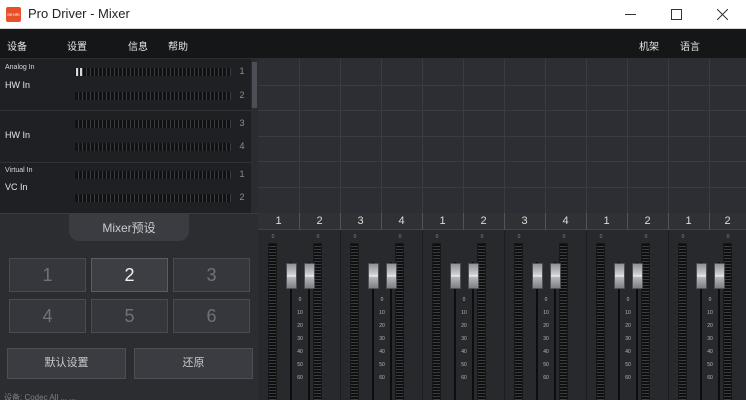  I want to click on minimize-icon, so click(630, 14).